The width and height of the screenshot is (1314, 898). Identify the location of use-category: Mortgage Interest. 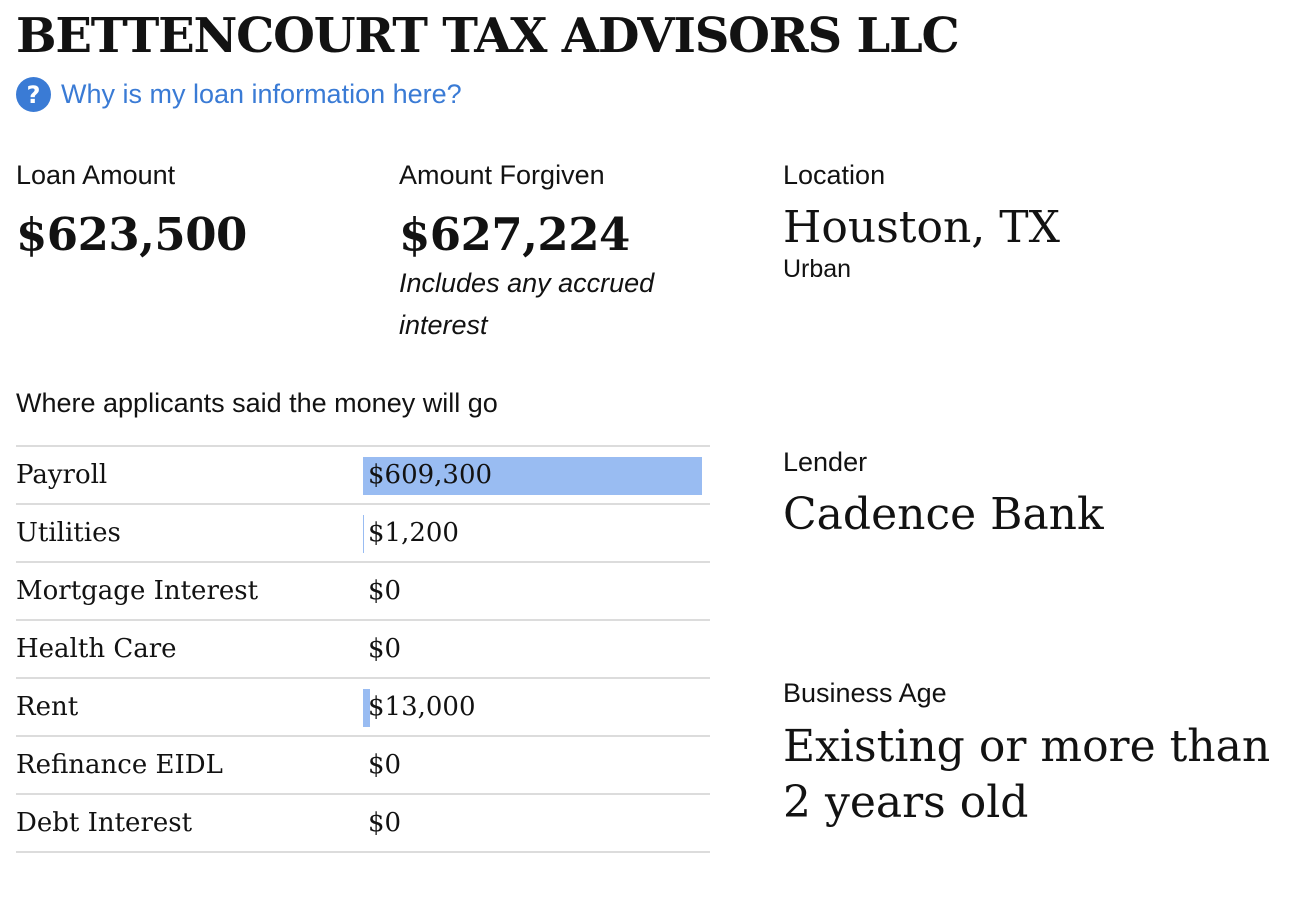
(189, 590).